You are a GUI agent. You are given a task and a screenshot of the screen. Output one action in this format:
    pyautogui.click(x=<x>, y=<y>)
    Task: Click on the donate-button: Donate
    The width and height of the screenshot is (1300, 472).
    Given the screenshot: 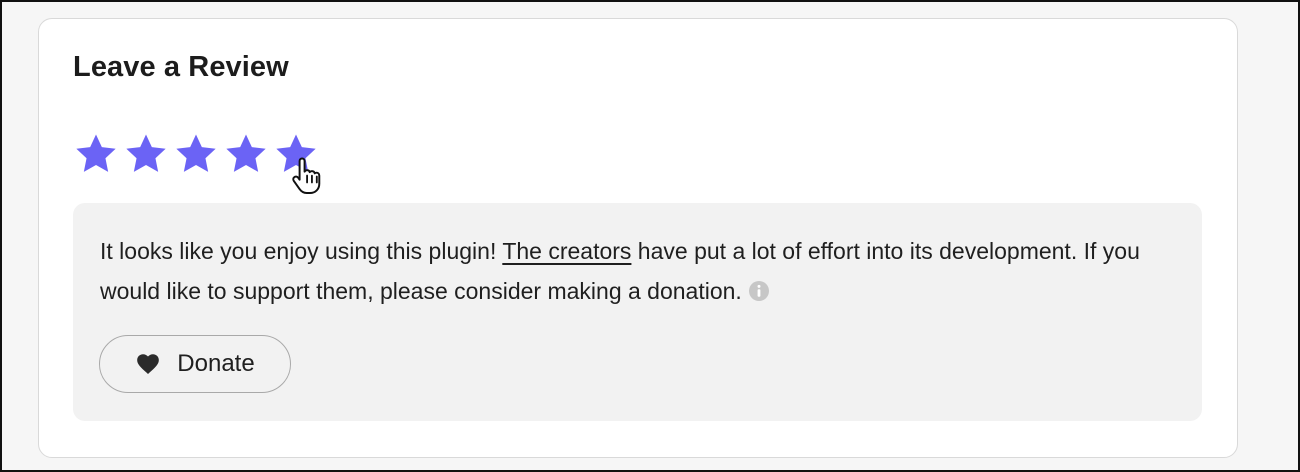 What is the action you would take?
    pyautogui.click(x=195, y=364)
    